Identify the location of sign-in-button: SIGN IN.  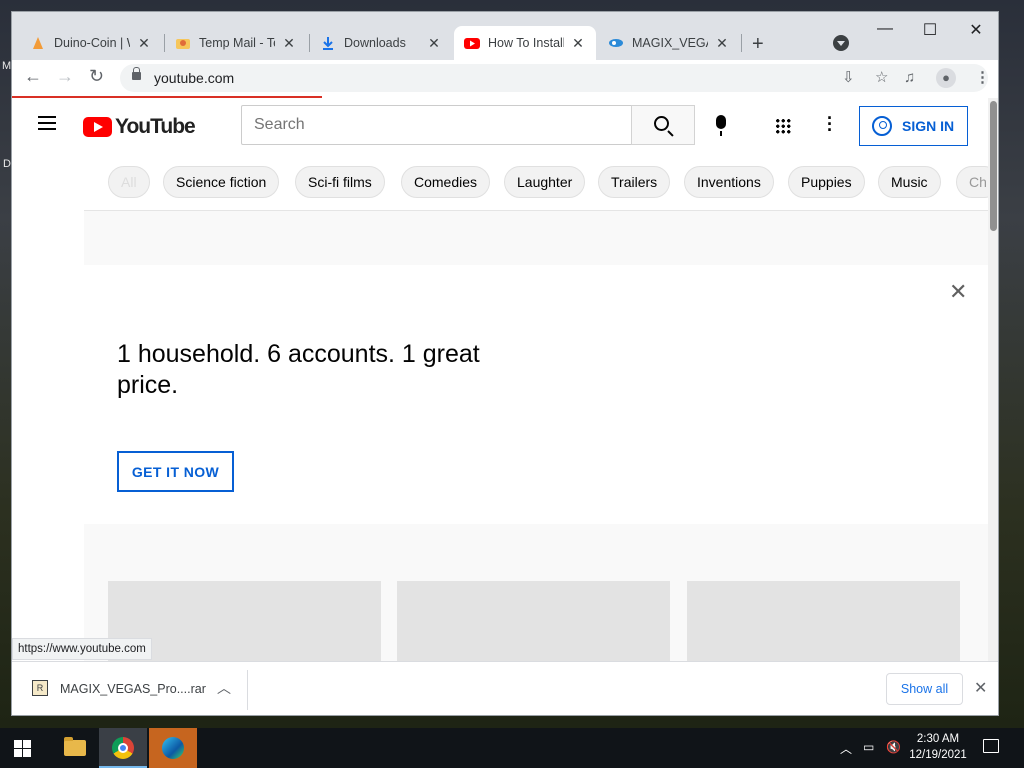
(913, 126).